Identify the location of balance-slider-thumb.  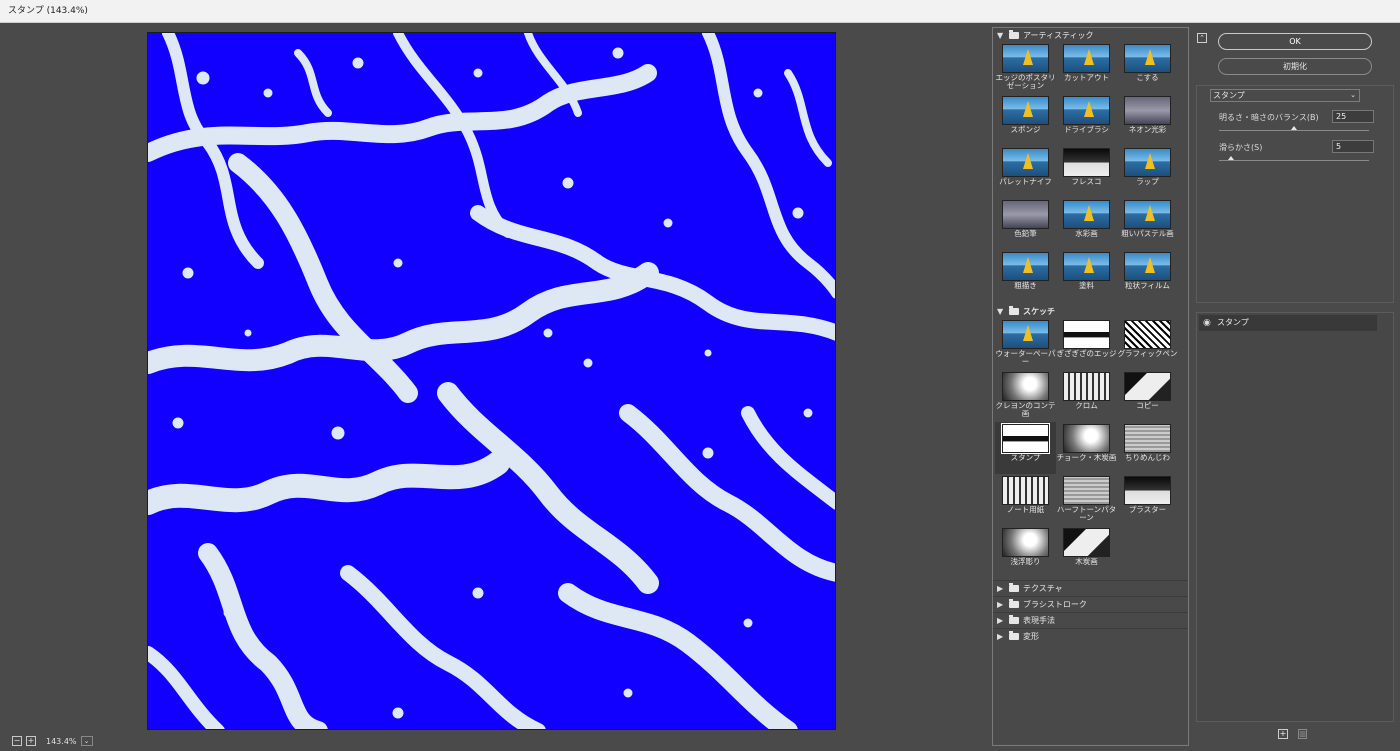
(1294, 128).